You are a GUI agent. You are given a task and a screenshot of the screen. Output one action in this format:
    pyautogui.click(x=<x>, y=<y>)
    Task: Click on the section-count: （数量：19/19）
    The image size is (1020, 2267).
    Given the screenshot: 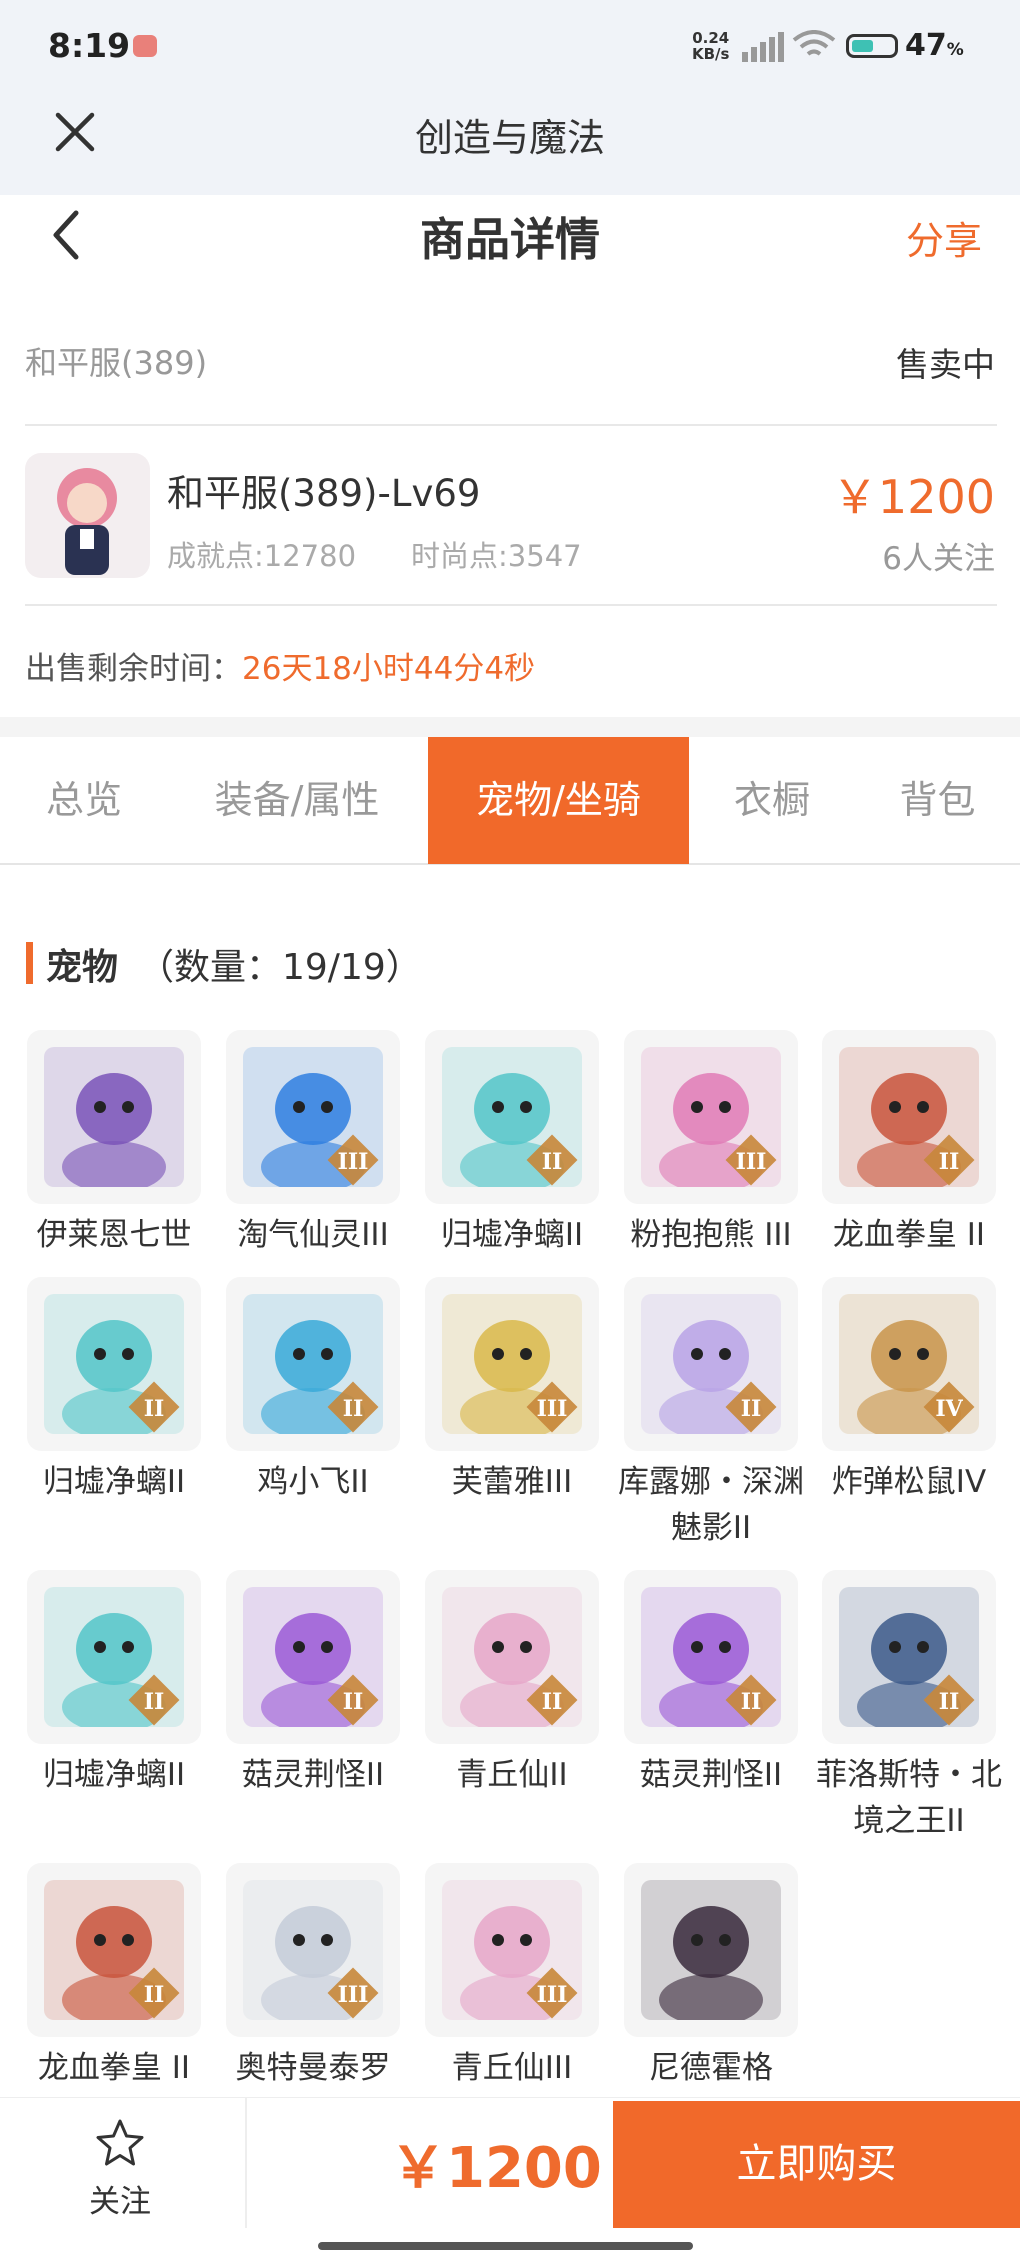 What is the action you would take?
    pyautogui.click(x=280, y=967)
    